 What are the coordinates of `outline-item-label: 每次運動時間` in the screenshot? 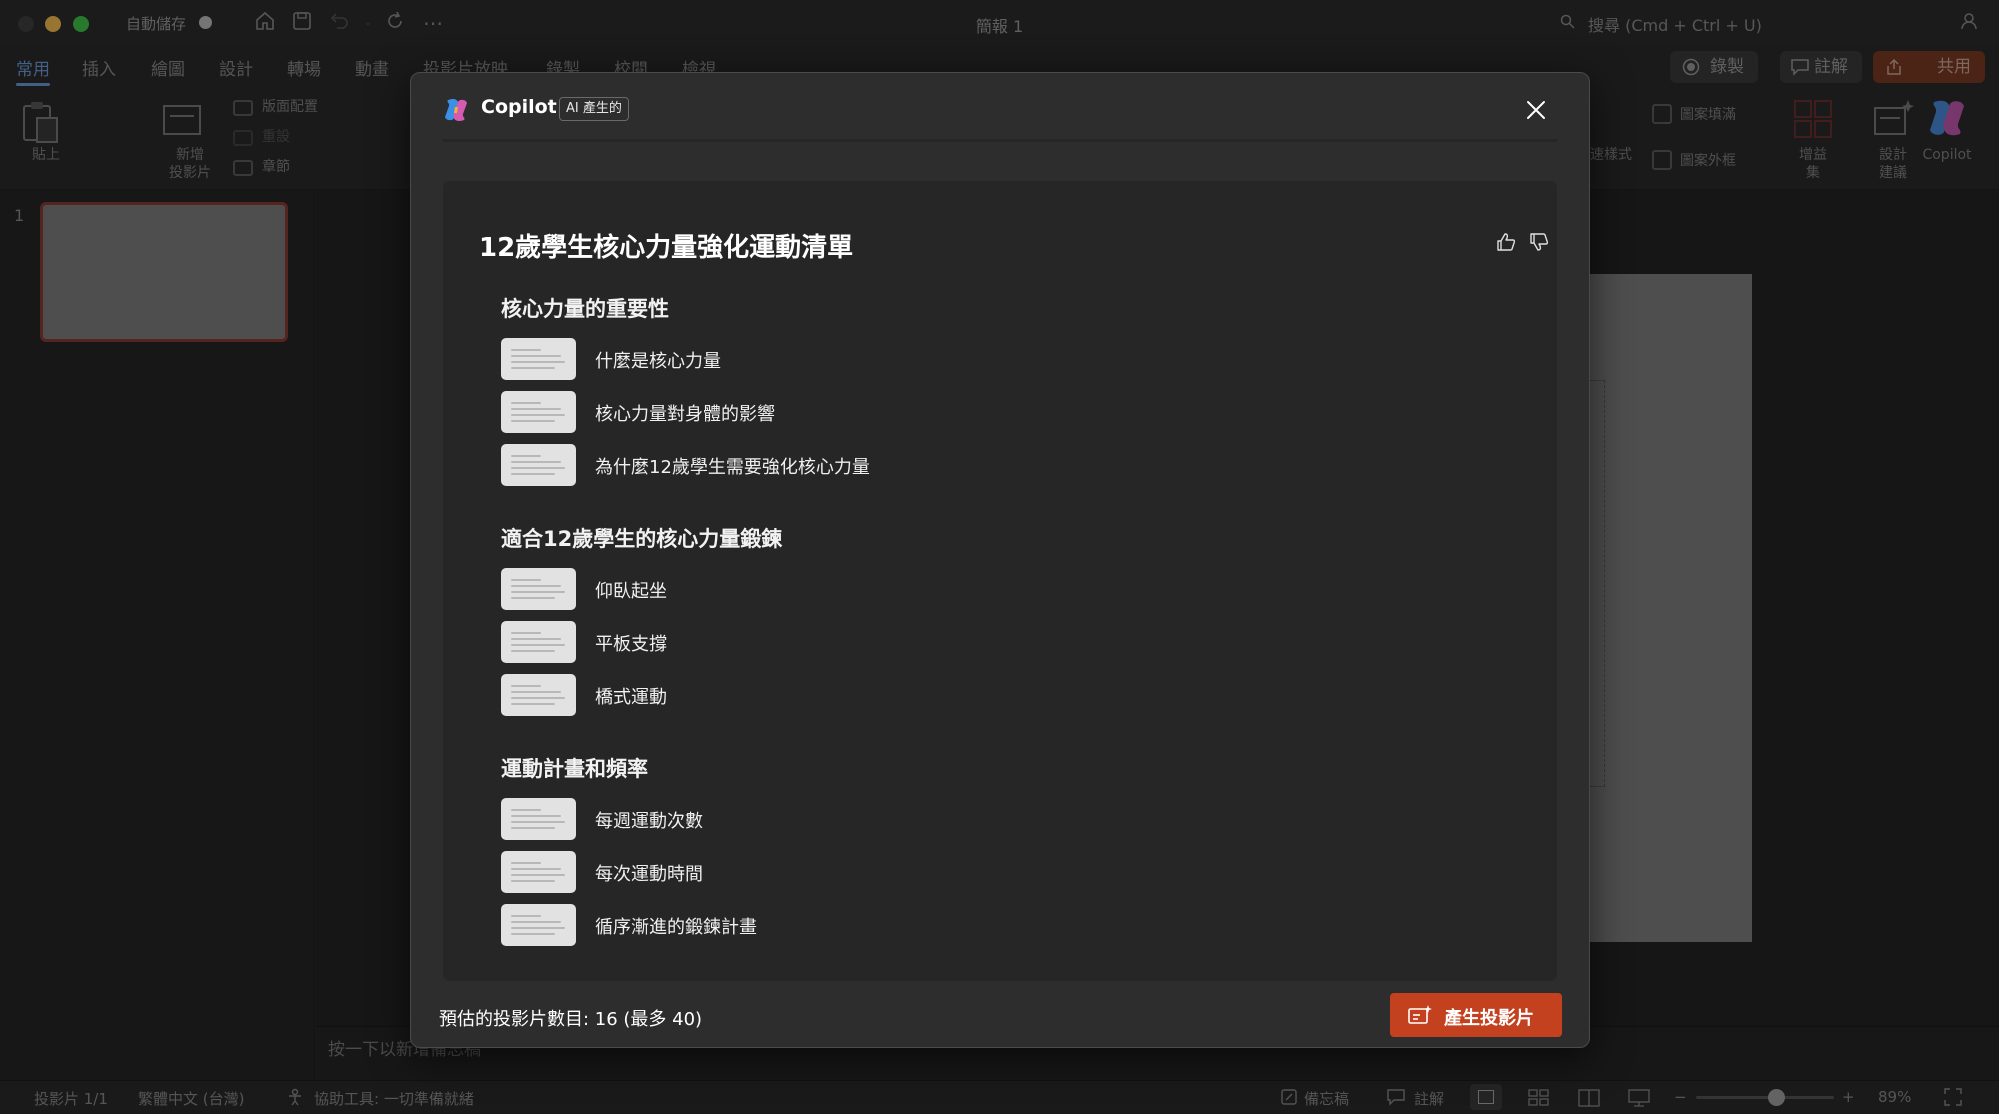 It's located at (649, 874).